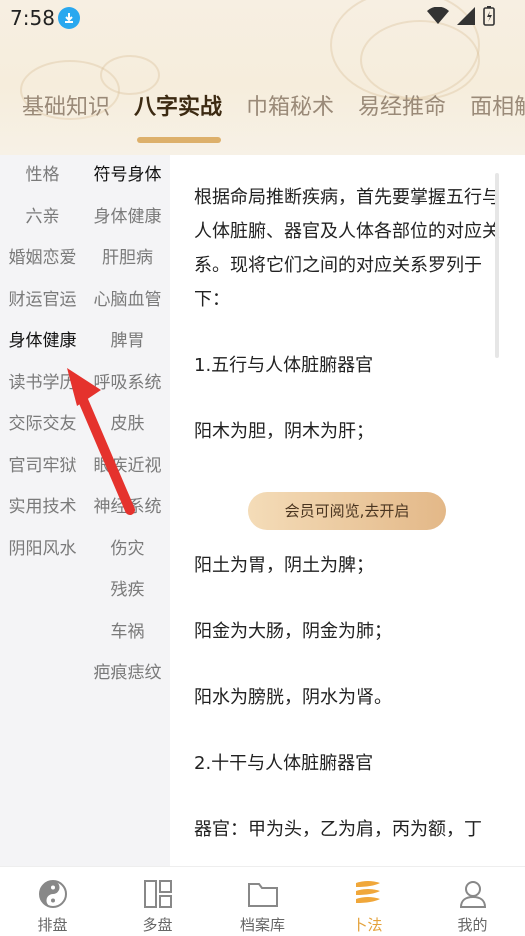 The image size is (525, 936). What do you see at coordinates (69, 18) in the screenshot?
I see `download-icon` at bounding box center [69, 18].